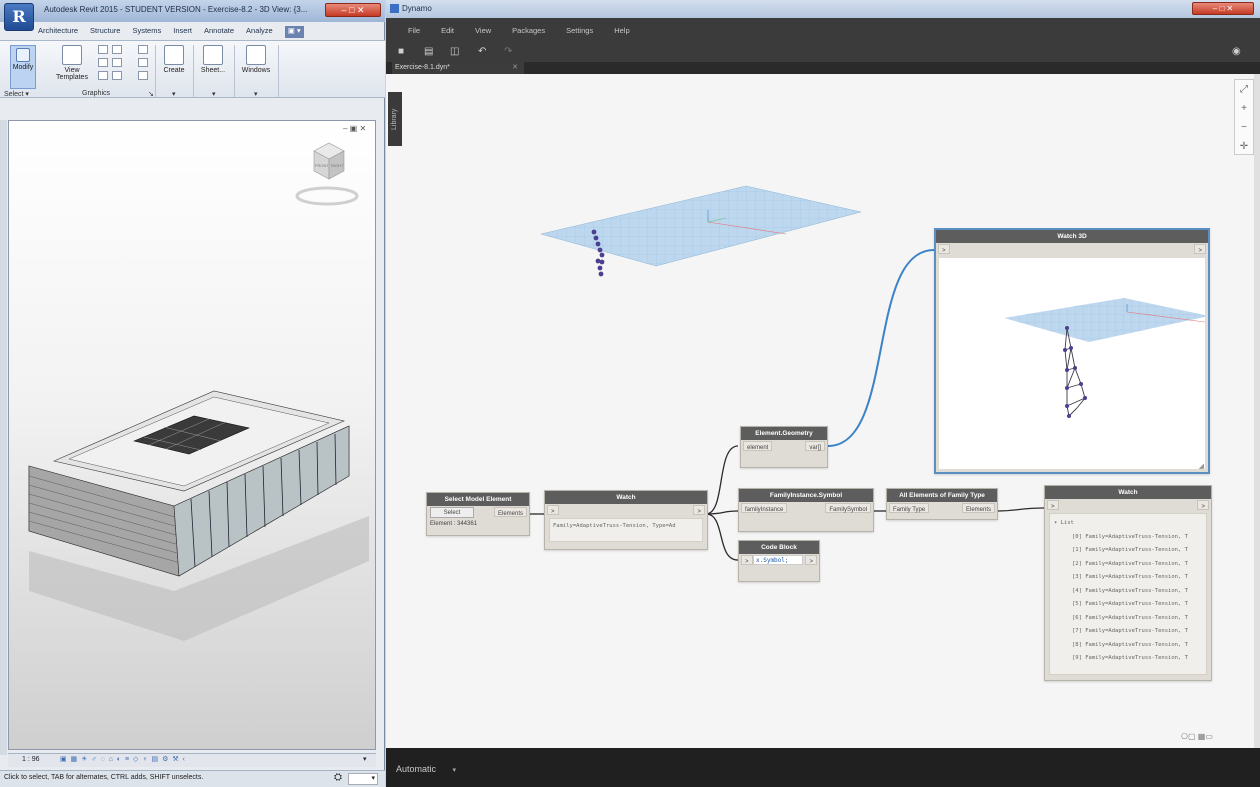  Describe the element at coordinates (16, 94) in the screenshot. I see `select-panel-dropdown: Select ▾` at that location.